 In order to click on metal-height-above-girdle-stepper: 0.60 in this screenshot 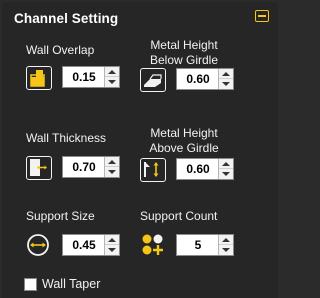, I will do `click(205, 169)`.